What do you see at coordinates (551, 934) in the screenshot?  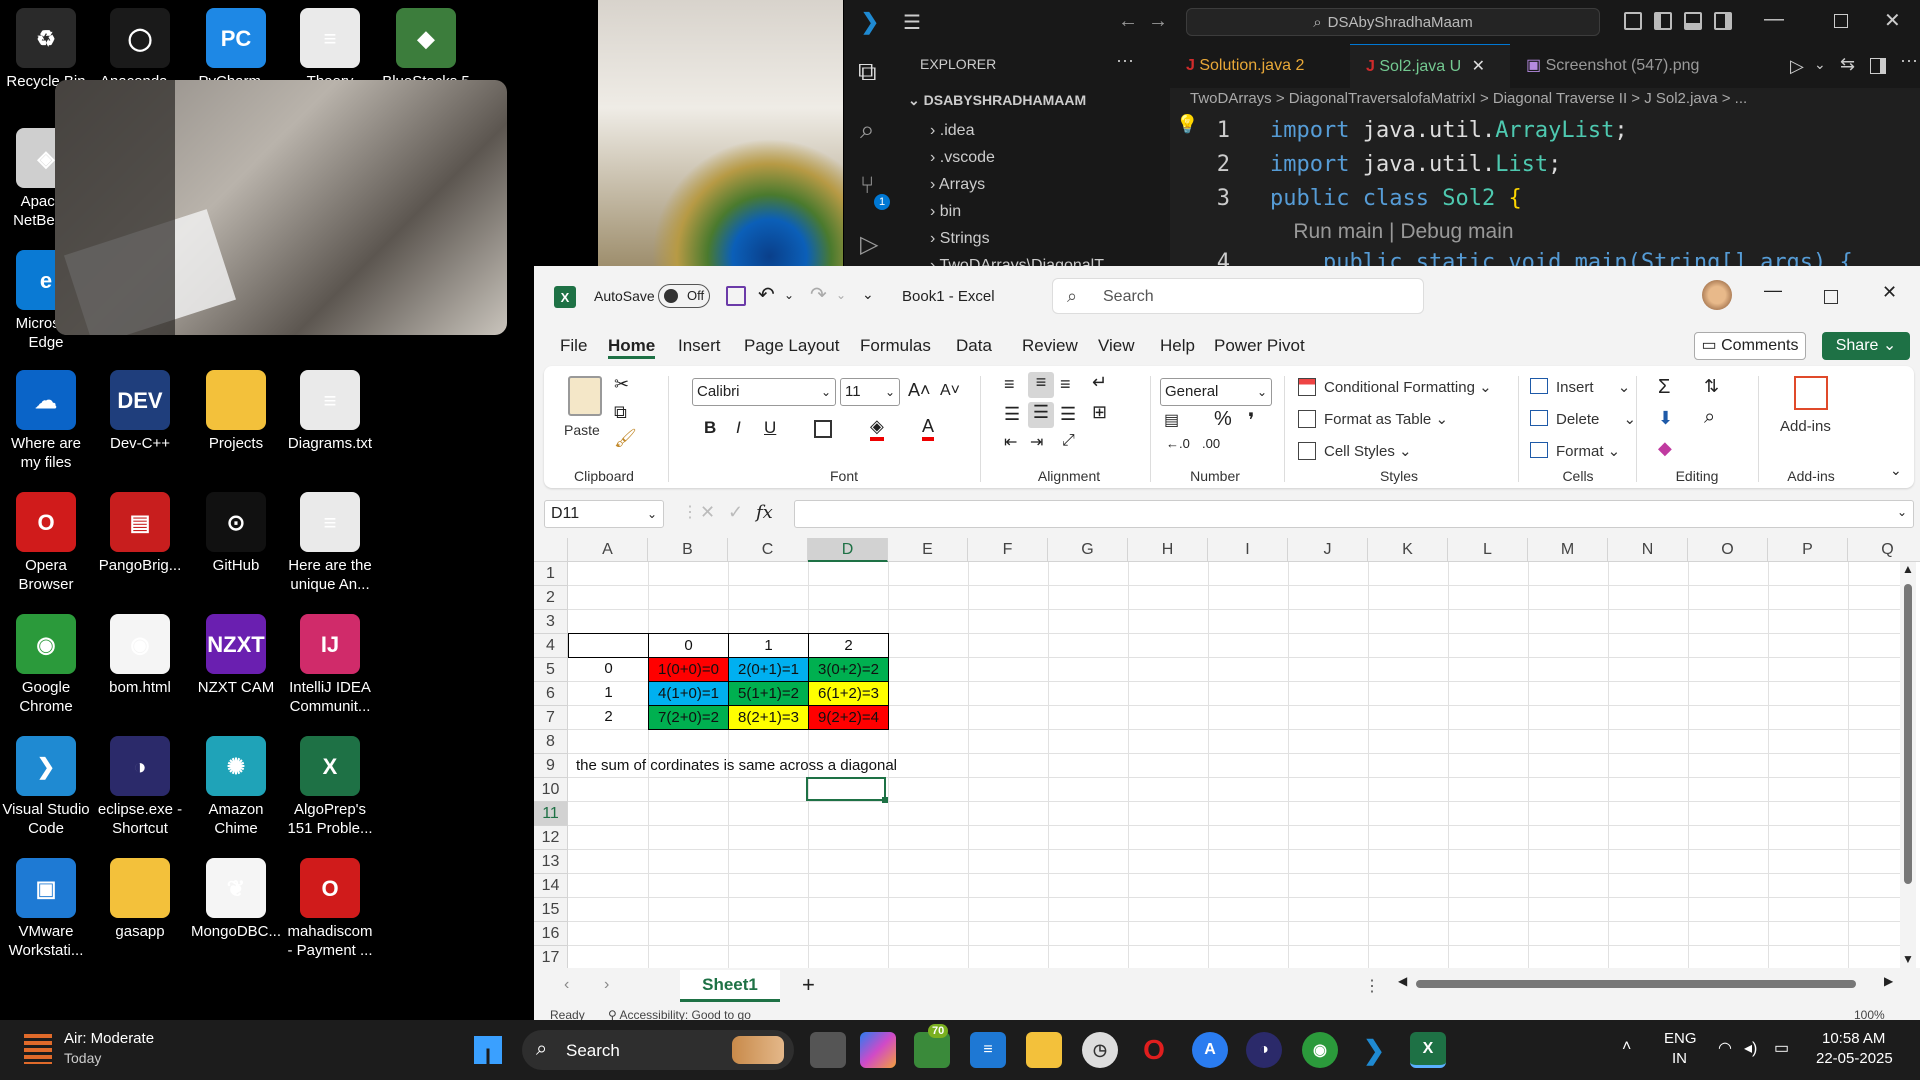 I see `row-header: 16` at bounding box center [551, 934].